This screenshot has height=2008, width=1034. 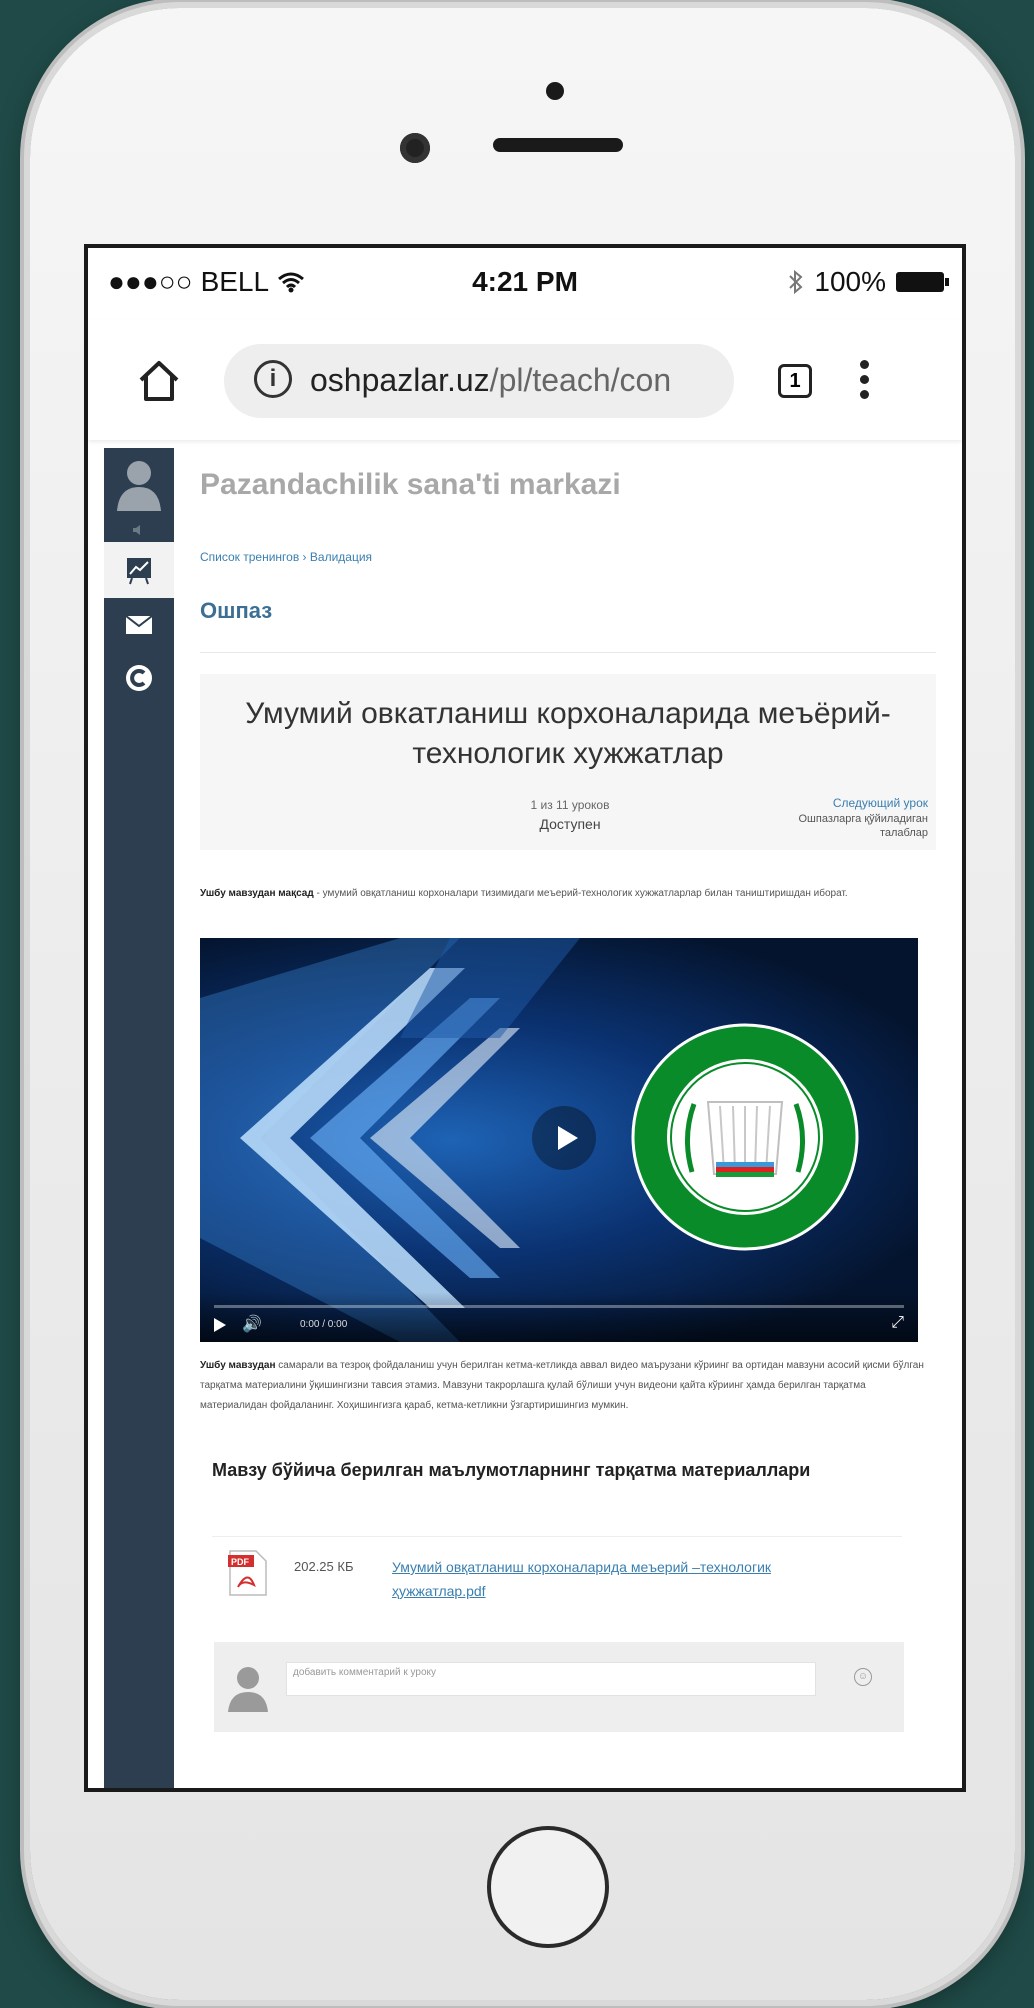 What do you see at coordinates (897, 1323) in the screenshot?
I see `fullscreen-icon: ⤢` at bounding box center [897, 1323].